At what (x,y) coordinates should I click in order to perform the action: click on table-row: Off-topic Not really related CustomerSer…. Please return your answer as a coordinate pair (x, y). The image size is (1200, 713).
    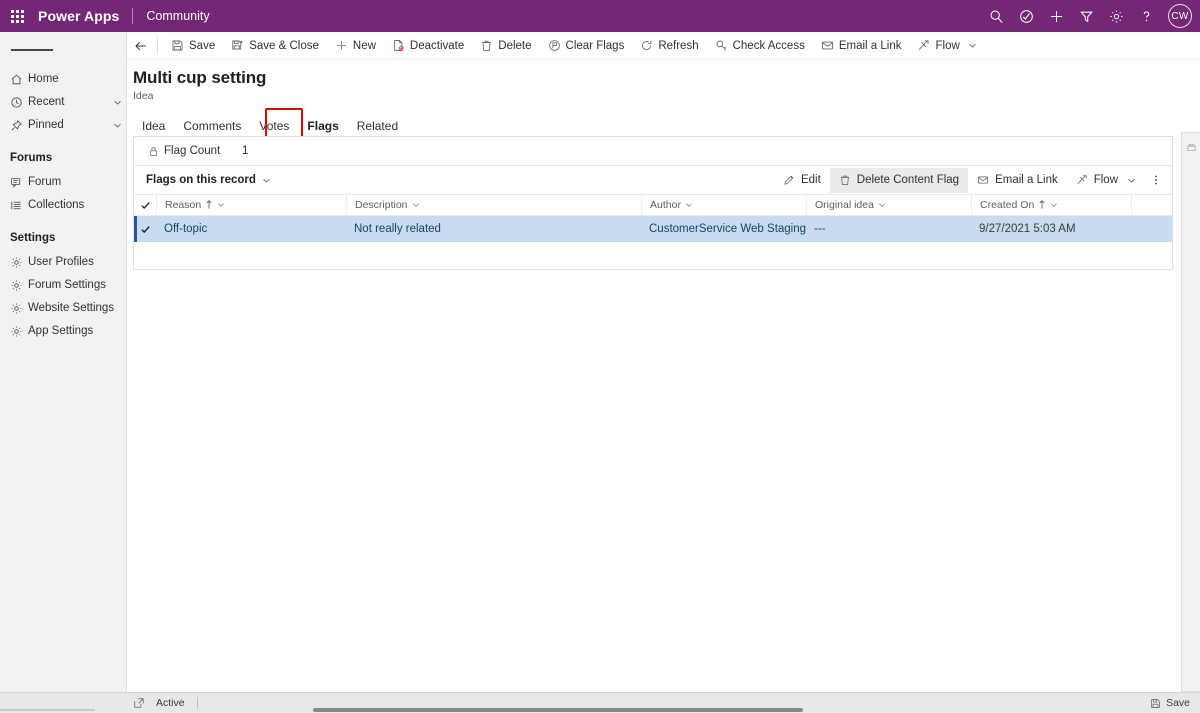
    Looking at the image, I should click on (653, 229).